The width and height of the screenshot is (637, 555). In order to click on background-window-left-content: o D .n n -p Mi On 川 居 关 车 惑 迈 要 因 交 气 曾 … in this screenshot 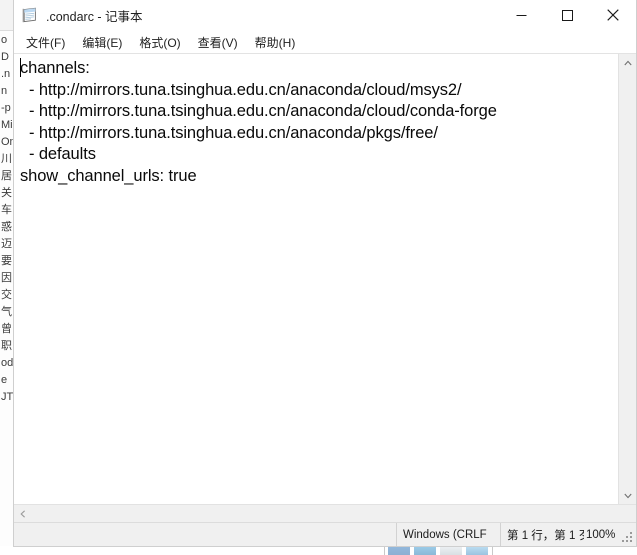, I will do `click(7, 219)`.